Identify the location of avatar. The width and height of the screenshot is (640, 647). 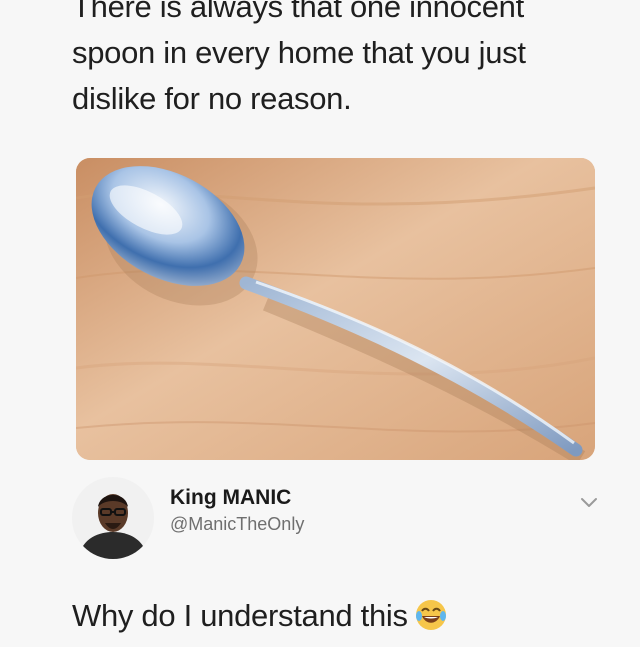
(113, 518).